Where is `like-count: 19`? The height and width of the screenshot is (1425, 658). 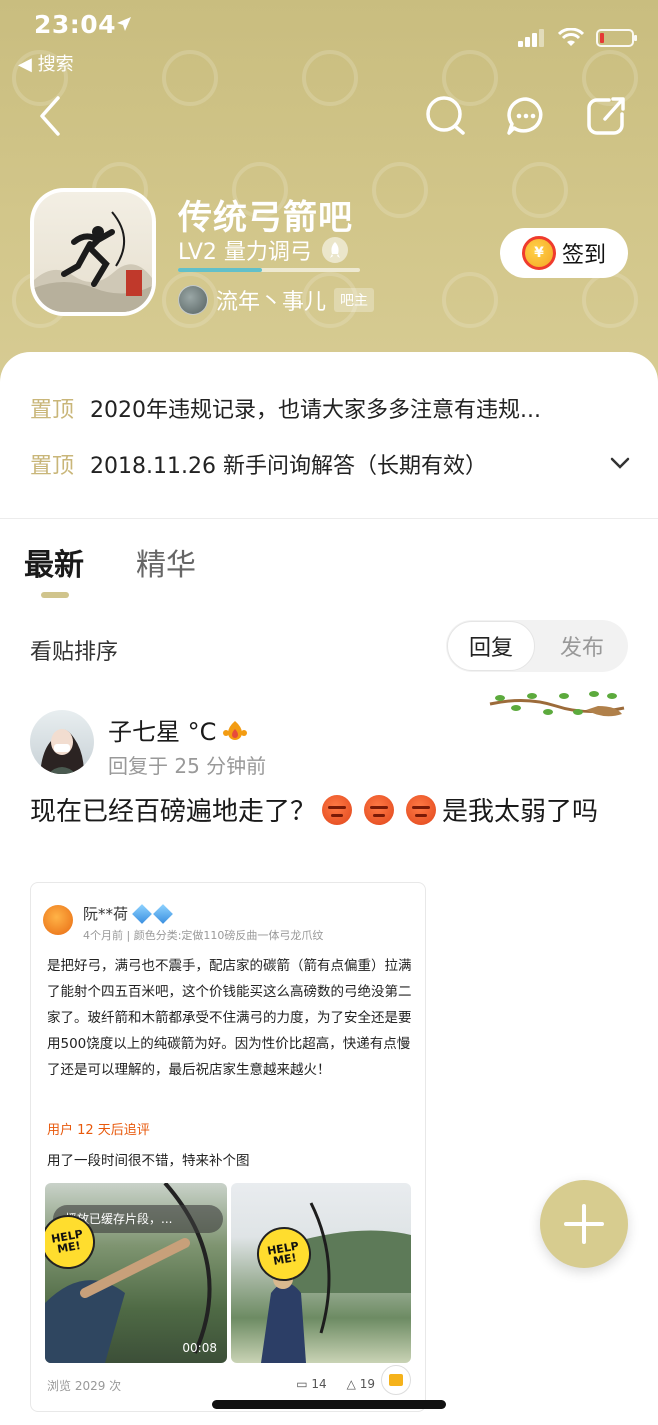
like-count: 19 is located at coordinates (367, 1384).